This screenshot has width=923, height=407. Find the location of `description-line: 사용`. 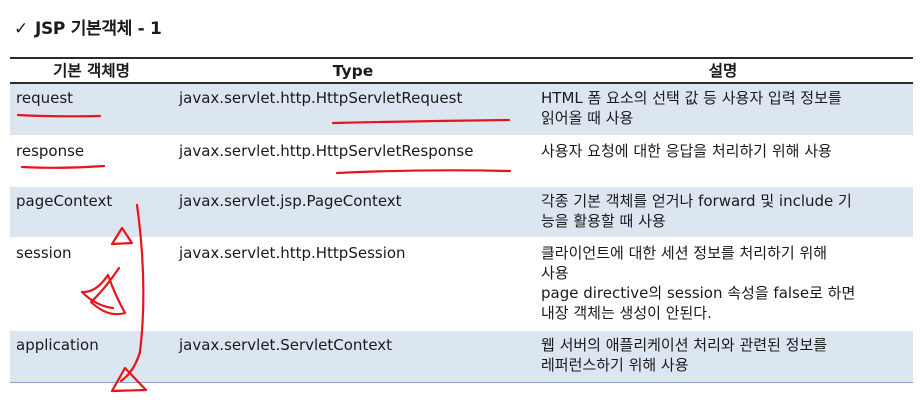

description-line: 사용 is located at coordinates (555, 273).